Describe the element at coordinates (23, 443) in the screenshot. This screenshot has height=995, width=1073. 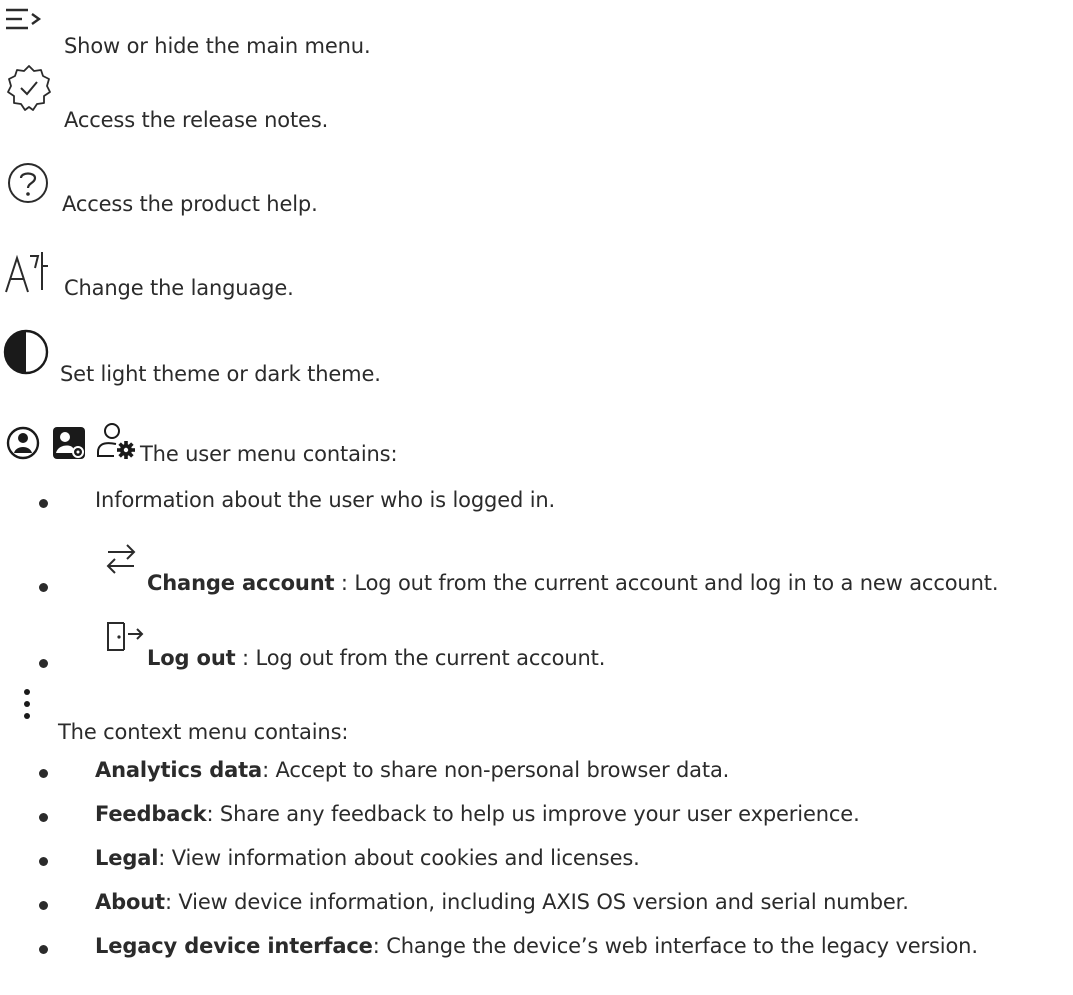
I see `user-circle-icon` at that location.